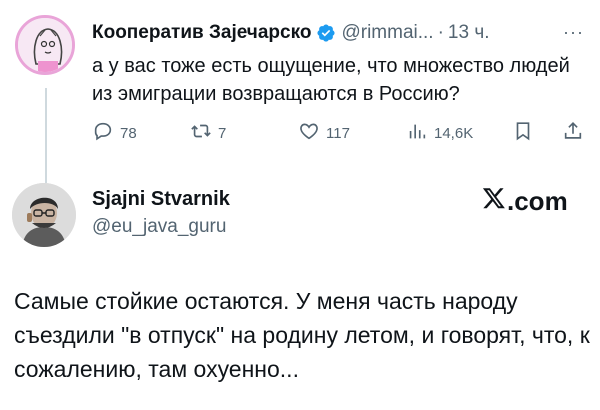 The image size is (600, 410). Describe the element at coordinates (469, 33) in the screenshot. I see `timestamp: 13 ч.` at that location.